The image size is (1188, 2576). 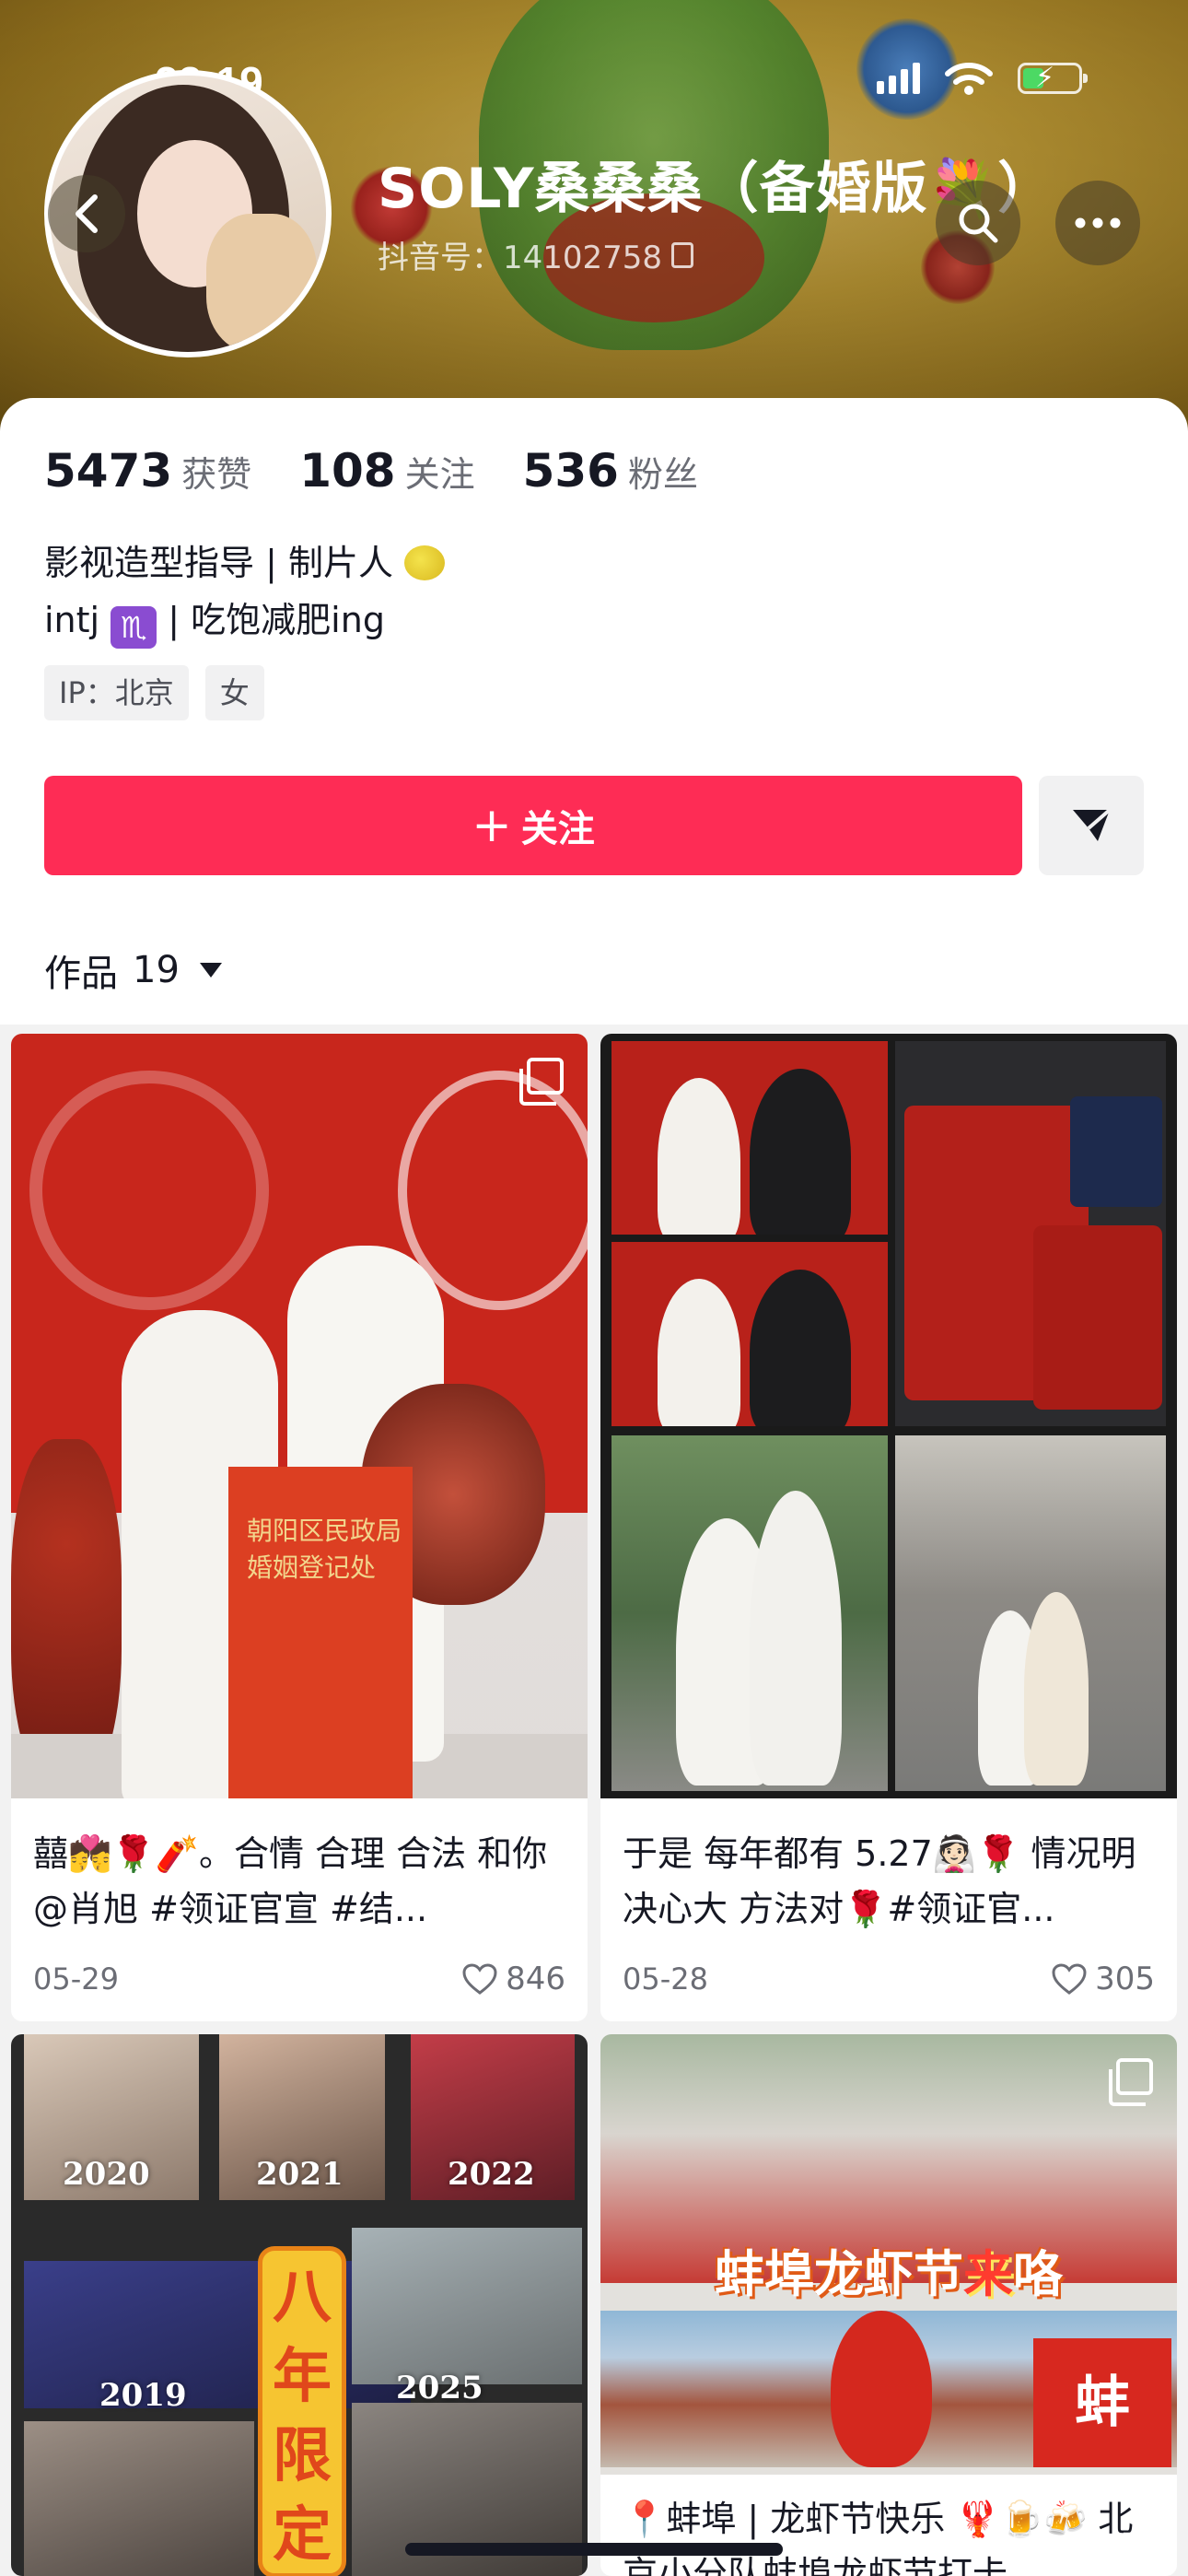 What do you see at coordinates (662, 475) in the screenshot?
I see `stat-label: 粉丝` at bounding box center [662, 475].